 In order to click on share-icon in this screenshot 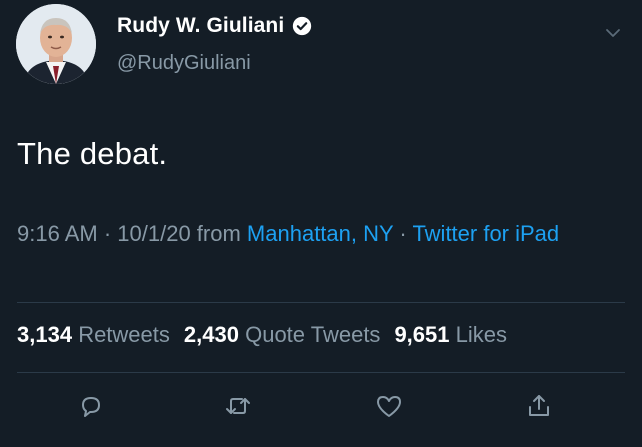, I will do `click(539, 405)`.